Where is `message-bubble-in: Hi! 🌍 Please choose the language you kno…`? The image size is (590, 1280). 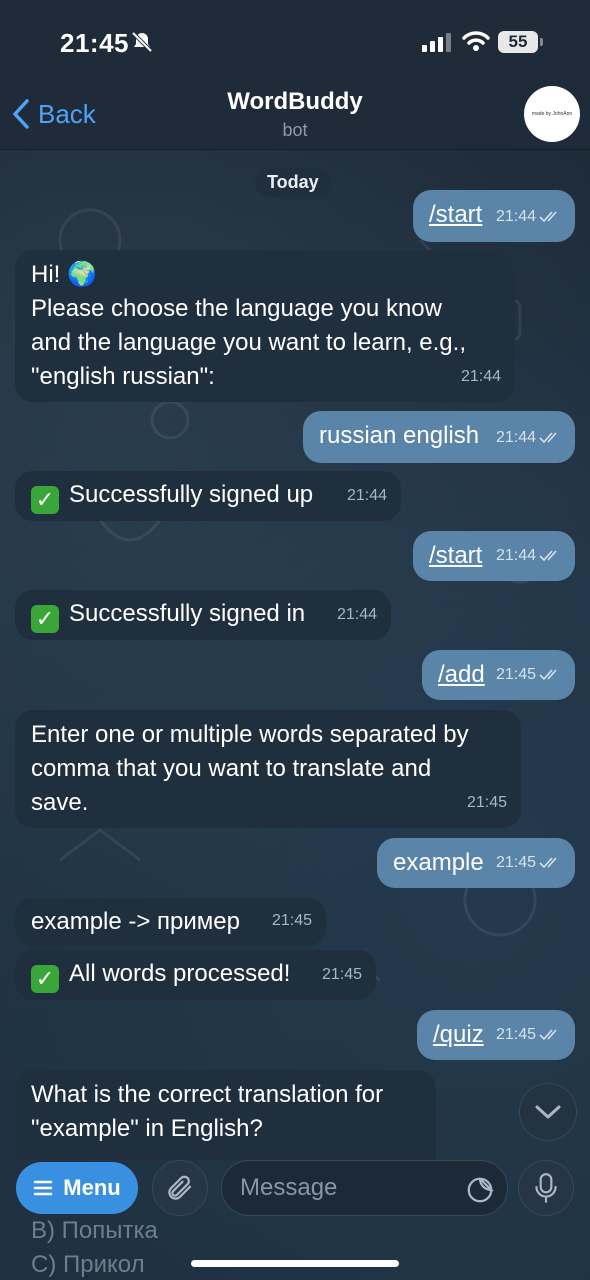 message-bubble-in: Hi! 🌍 Please choose the language you kno… is located at coordinates (265, 326).